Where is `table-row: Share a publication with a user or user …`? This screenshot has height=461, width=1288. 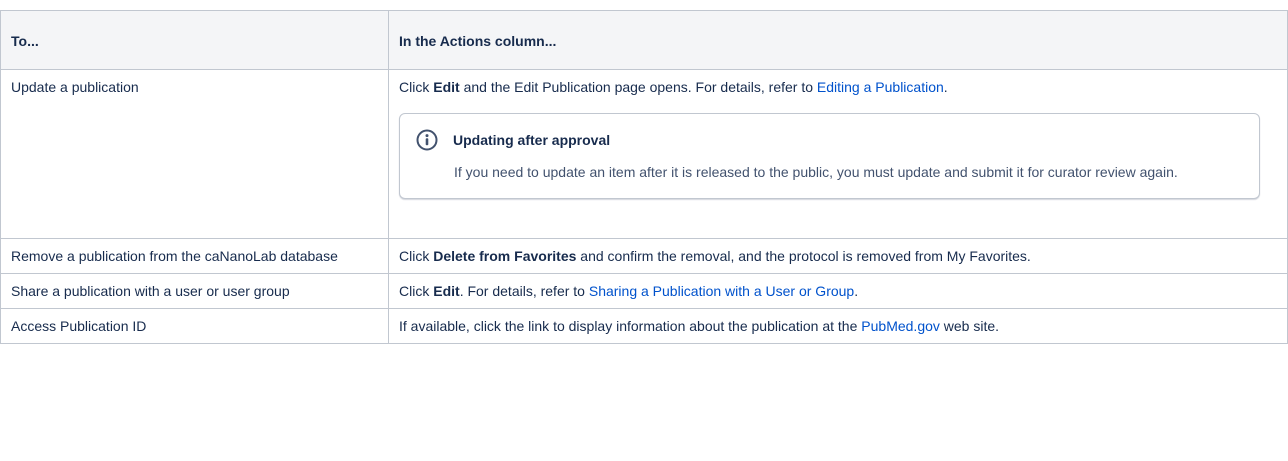 table-row: Share a publication with a user or user … is located at coordinates (644, 291).